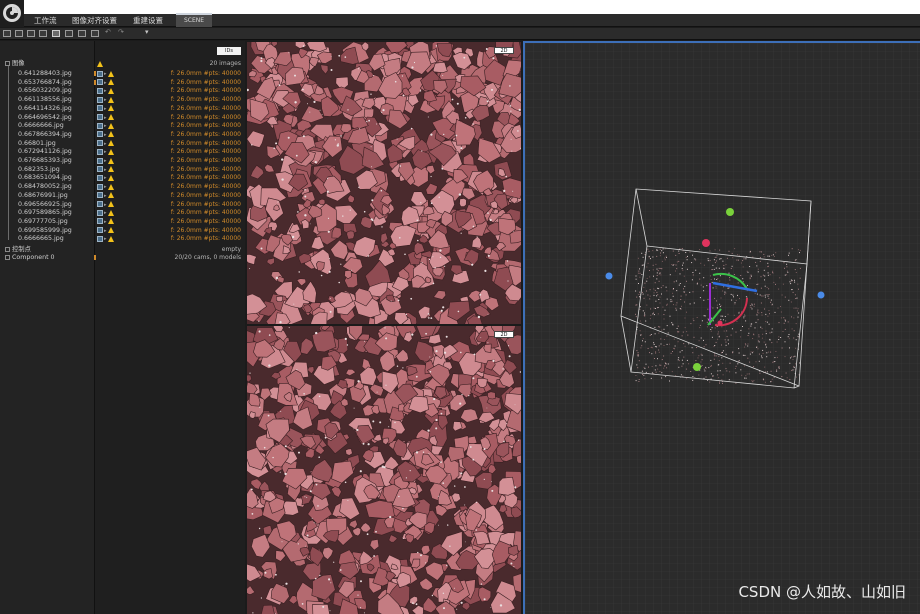 This screenshot has height=614, width=920. What do you see at coordinates (121, 32) in the screenshot?
I see `redo-icon: ↷` at bounding box center [121, 32].